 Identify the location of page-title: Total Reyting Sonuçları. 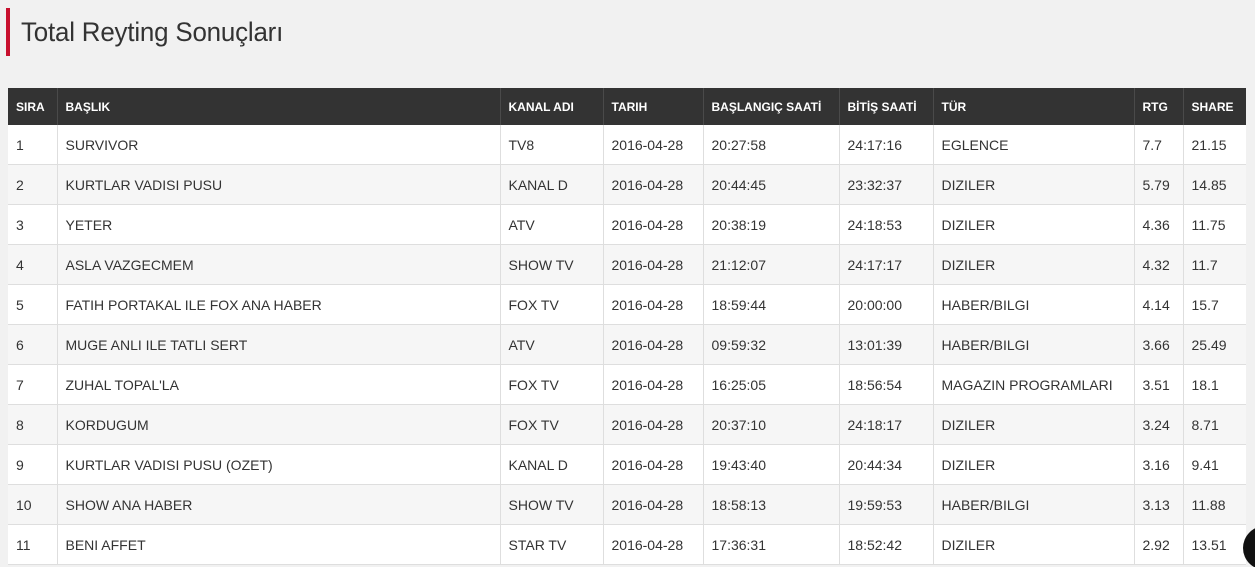
(152, 31).